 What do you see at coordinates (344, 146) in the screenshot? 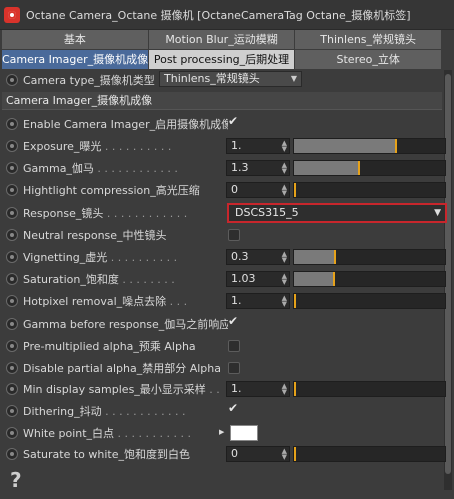
I see `exposure-slider-fill` at bounding box center [344, 146].